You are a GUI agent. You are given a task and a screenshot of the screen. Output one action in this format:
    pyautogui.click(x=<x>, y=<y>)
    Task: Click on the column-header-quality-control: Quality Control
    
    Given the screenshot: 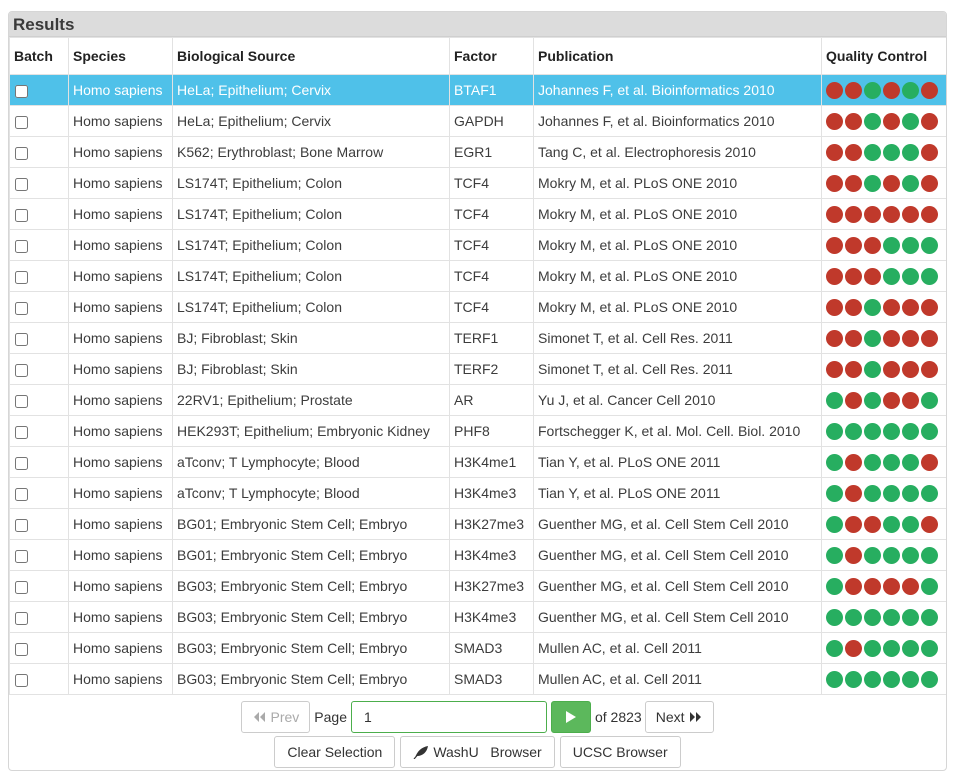 What is the action you would take?
    pyautogui.click(x=883, y=56)
    